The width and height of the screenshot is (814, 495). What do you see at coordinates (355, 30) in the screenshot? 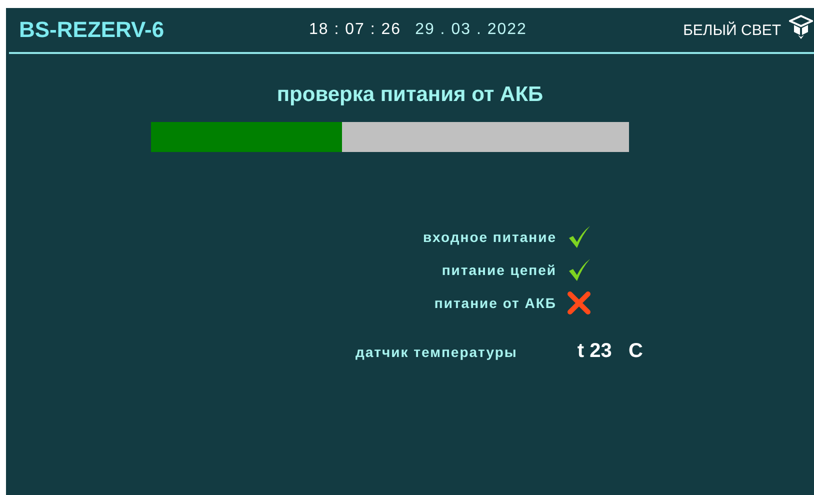
I see `clock-time: 18 : 07 : 26` at bounding box center [355, 30].